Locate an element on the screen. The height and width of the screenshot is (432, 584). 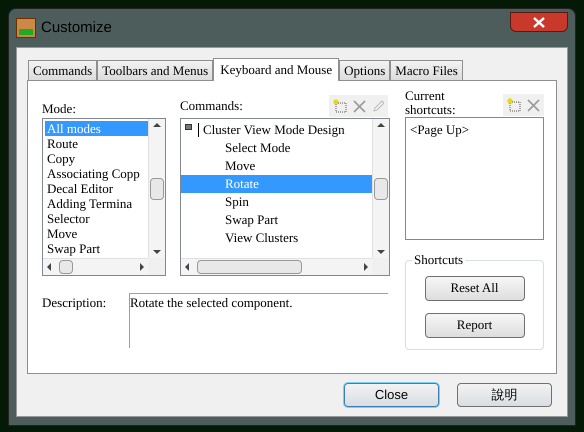
command-item: Spin is located at coordinates (237, 202).